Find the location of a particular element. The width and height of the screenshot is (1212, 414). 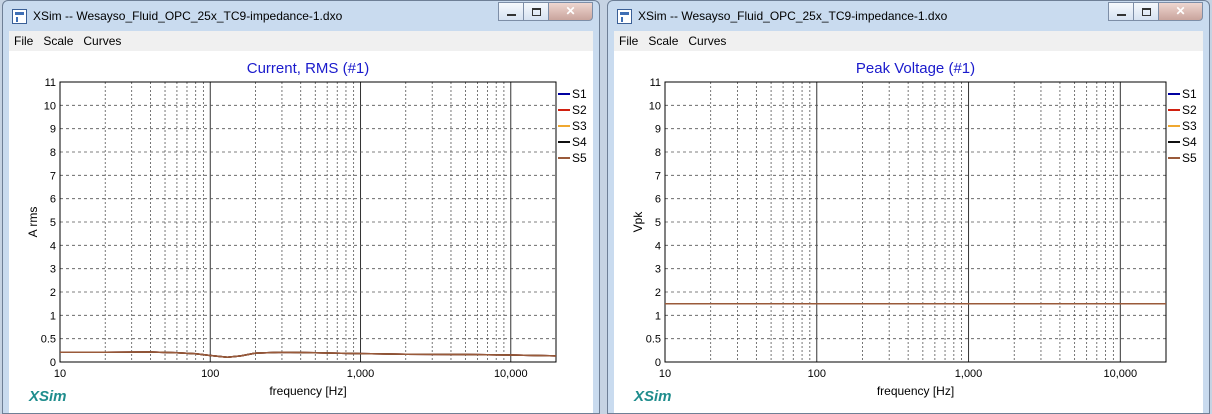

series-line-s5 is located at coordinates (308, 355).